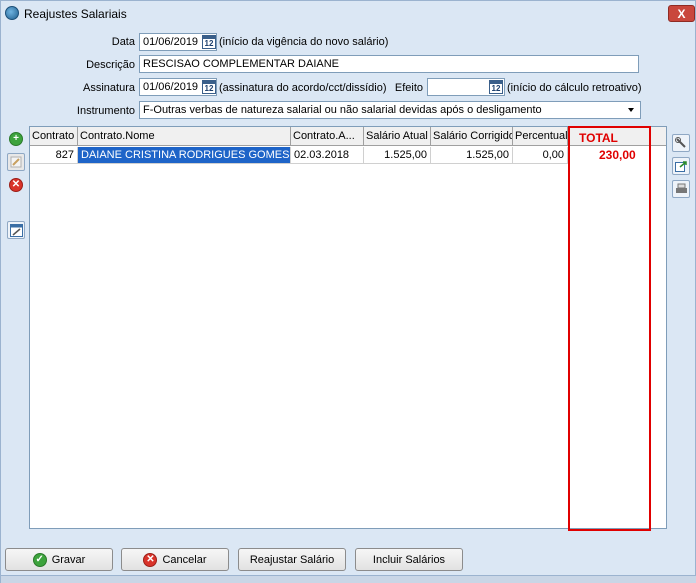 This screenshot has width=696, height=583. What do you see at coordinates (408, 88) in the screenshot?
I see `efeito-label: Efeito` at bounding box center [408, 88].